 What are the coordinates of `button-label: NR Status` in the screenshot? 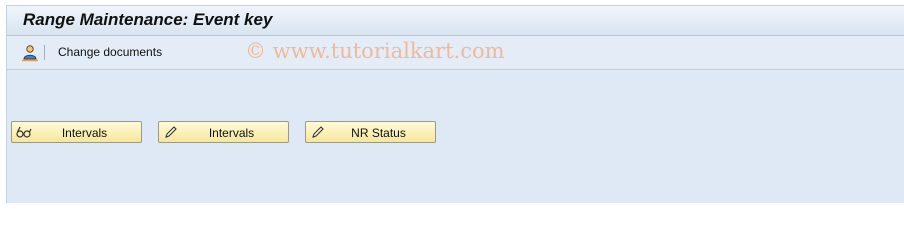 It's located at (378, 133).